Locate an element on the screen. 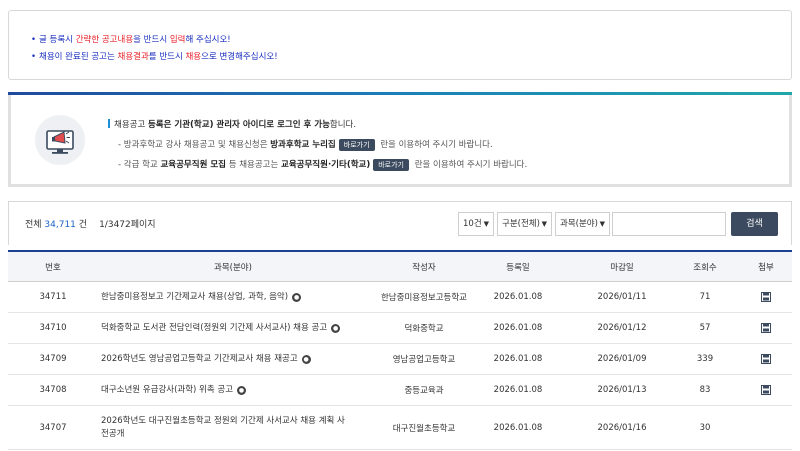 The width and height of the screenshot is (800, 451). header-no: 번호 is located at coordinates (53, 267).